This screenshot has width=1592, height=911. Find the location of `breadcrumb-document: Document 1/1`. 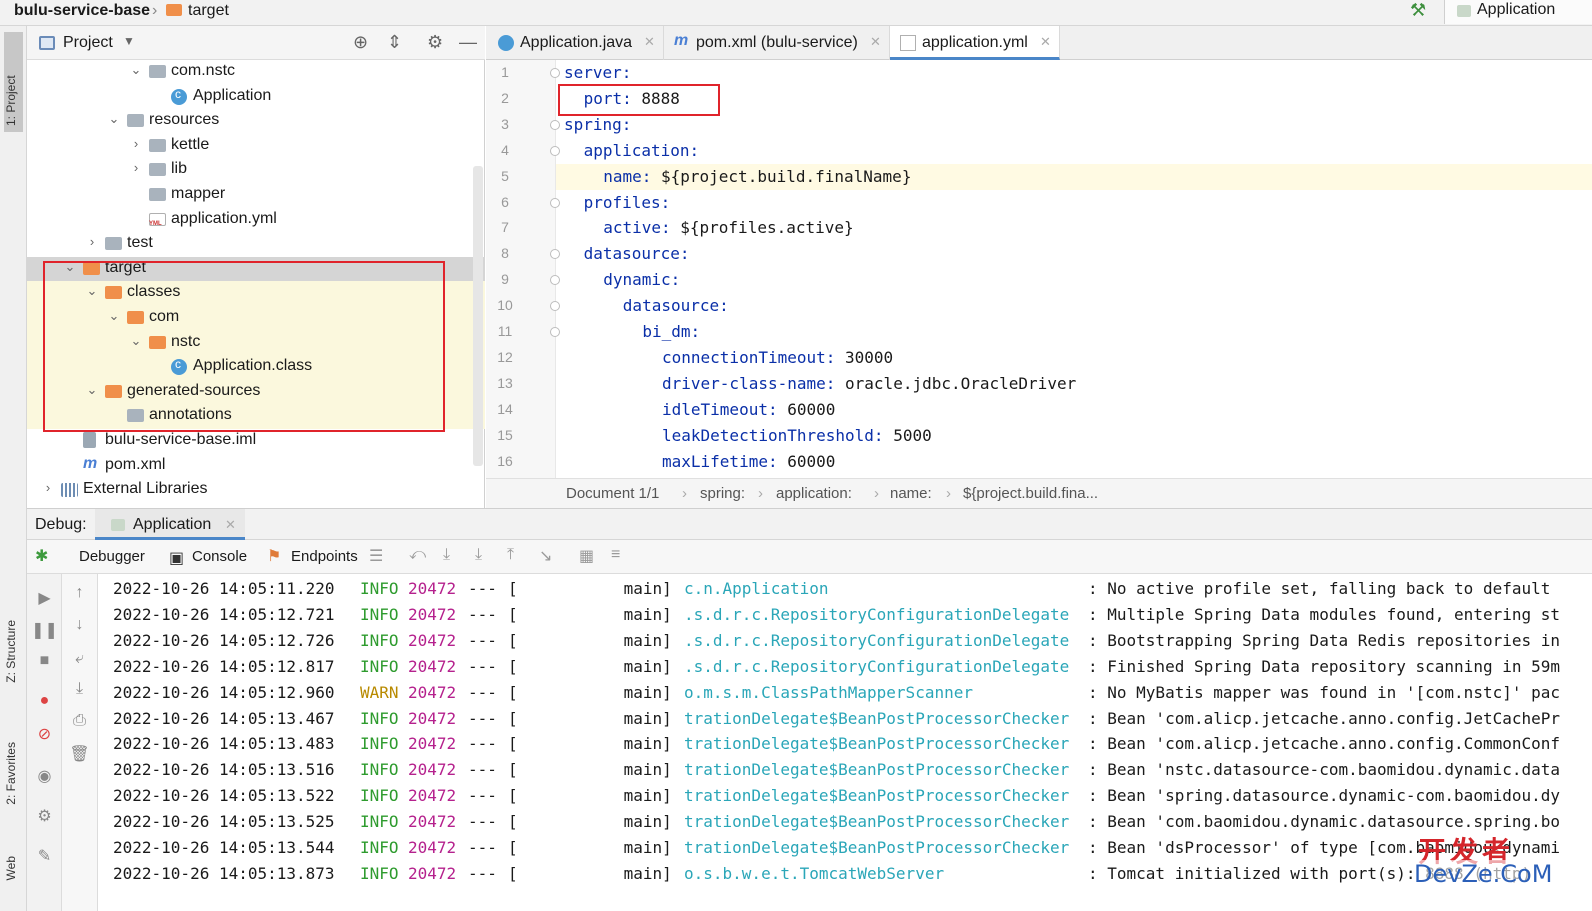

breadcrumb-document: Document 1/1 is located at coordinates (612, 493).